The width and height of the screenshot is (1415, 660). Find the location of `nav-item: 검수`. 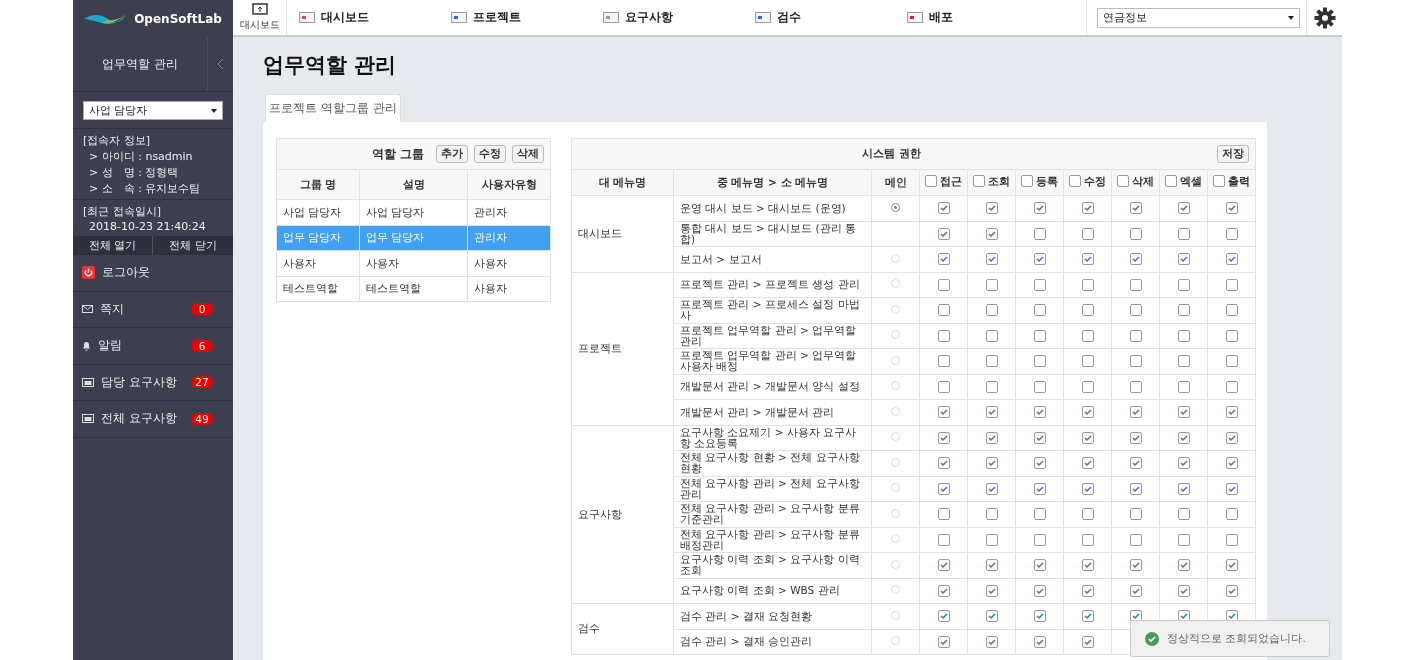

nav-item: 검수 is located at coordinates (831, 17).